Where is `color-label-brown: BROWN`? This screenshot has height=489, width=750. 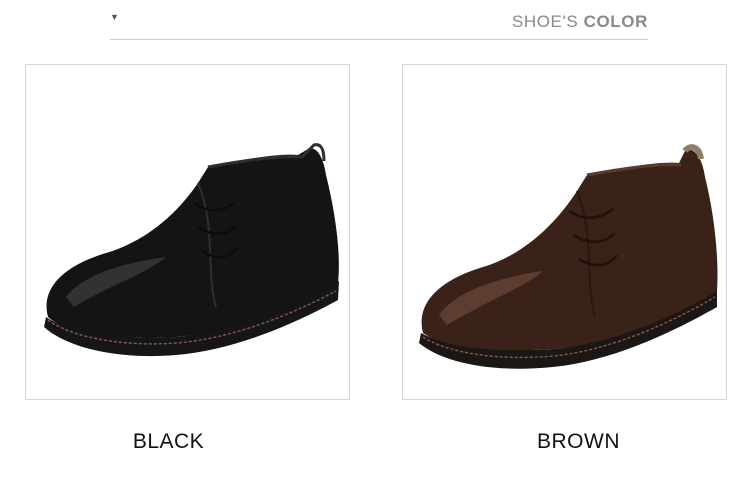 color-label-brown: BROWN is located at coordinates (578, 441).